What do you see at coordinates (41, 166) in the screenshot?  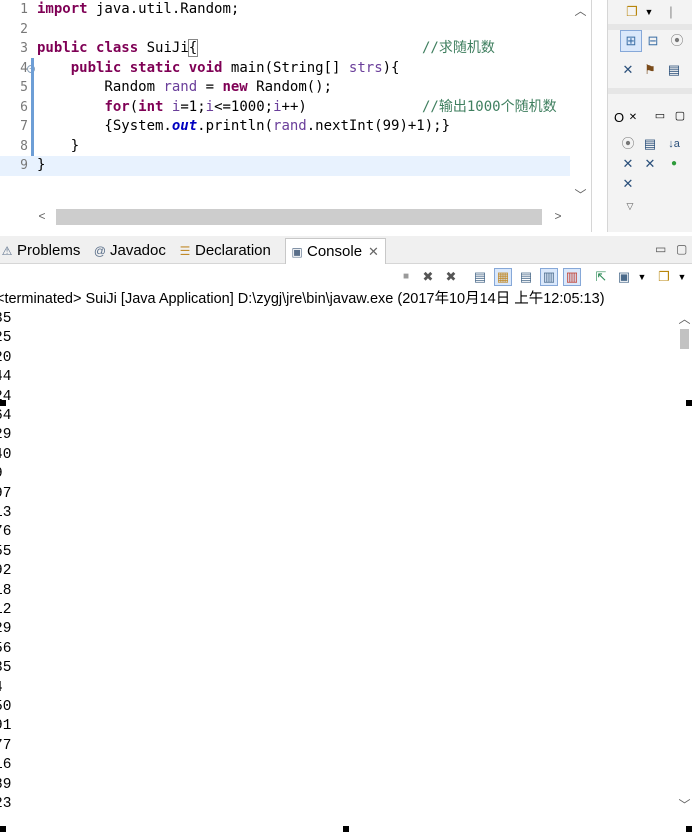 I see `code-text: }` at bounding box center [41, 166].